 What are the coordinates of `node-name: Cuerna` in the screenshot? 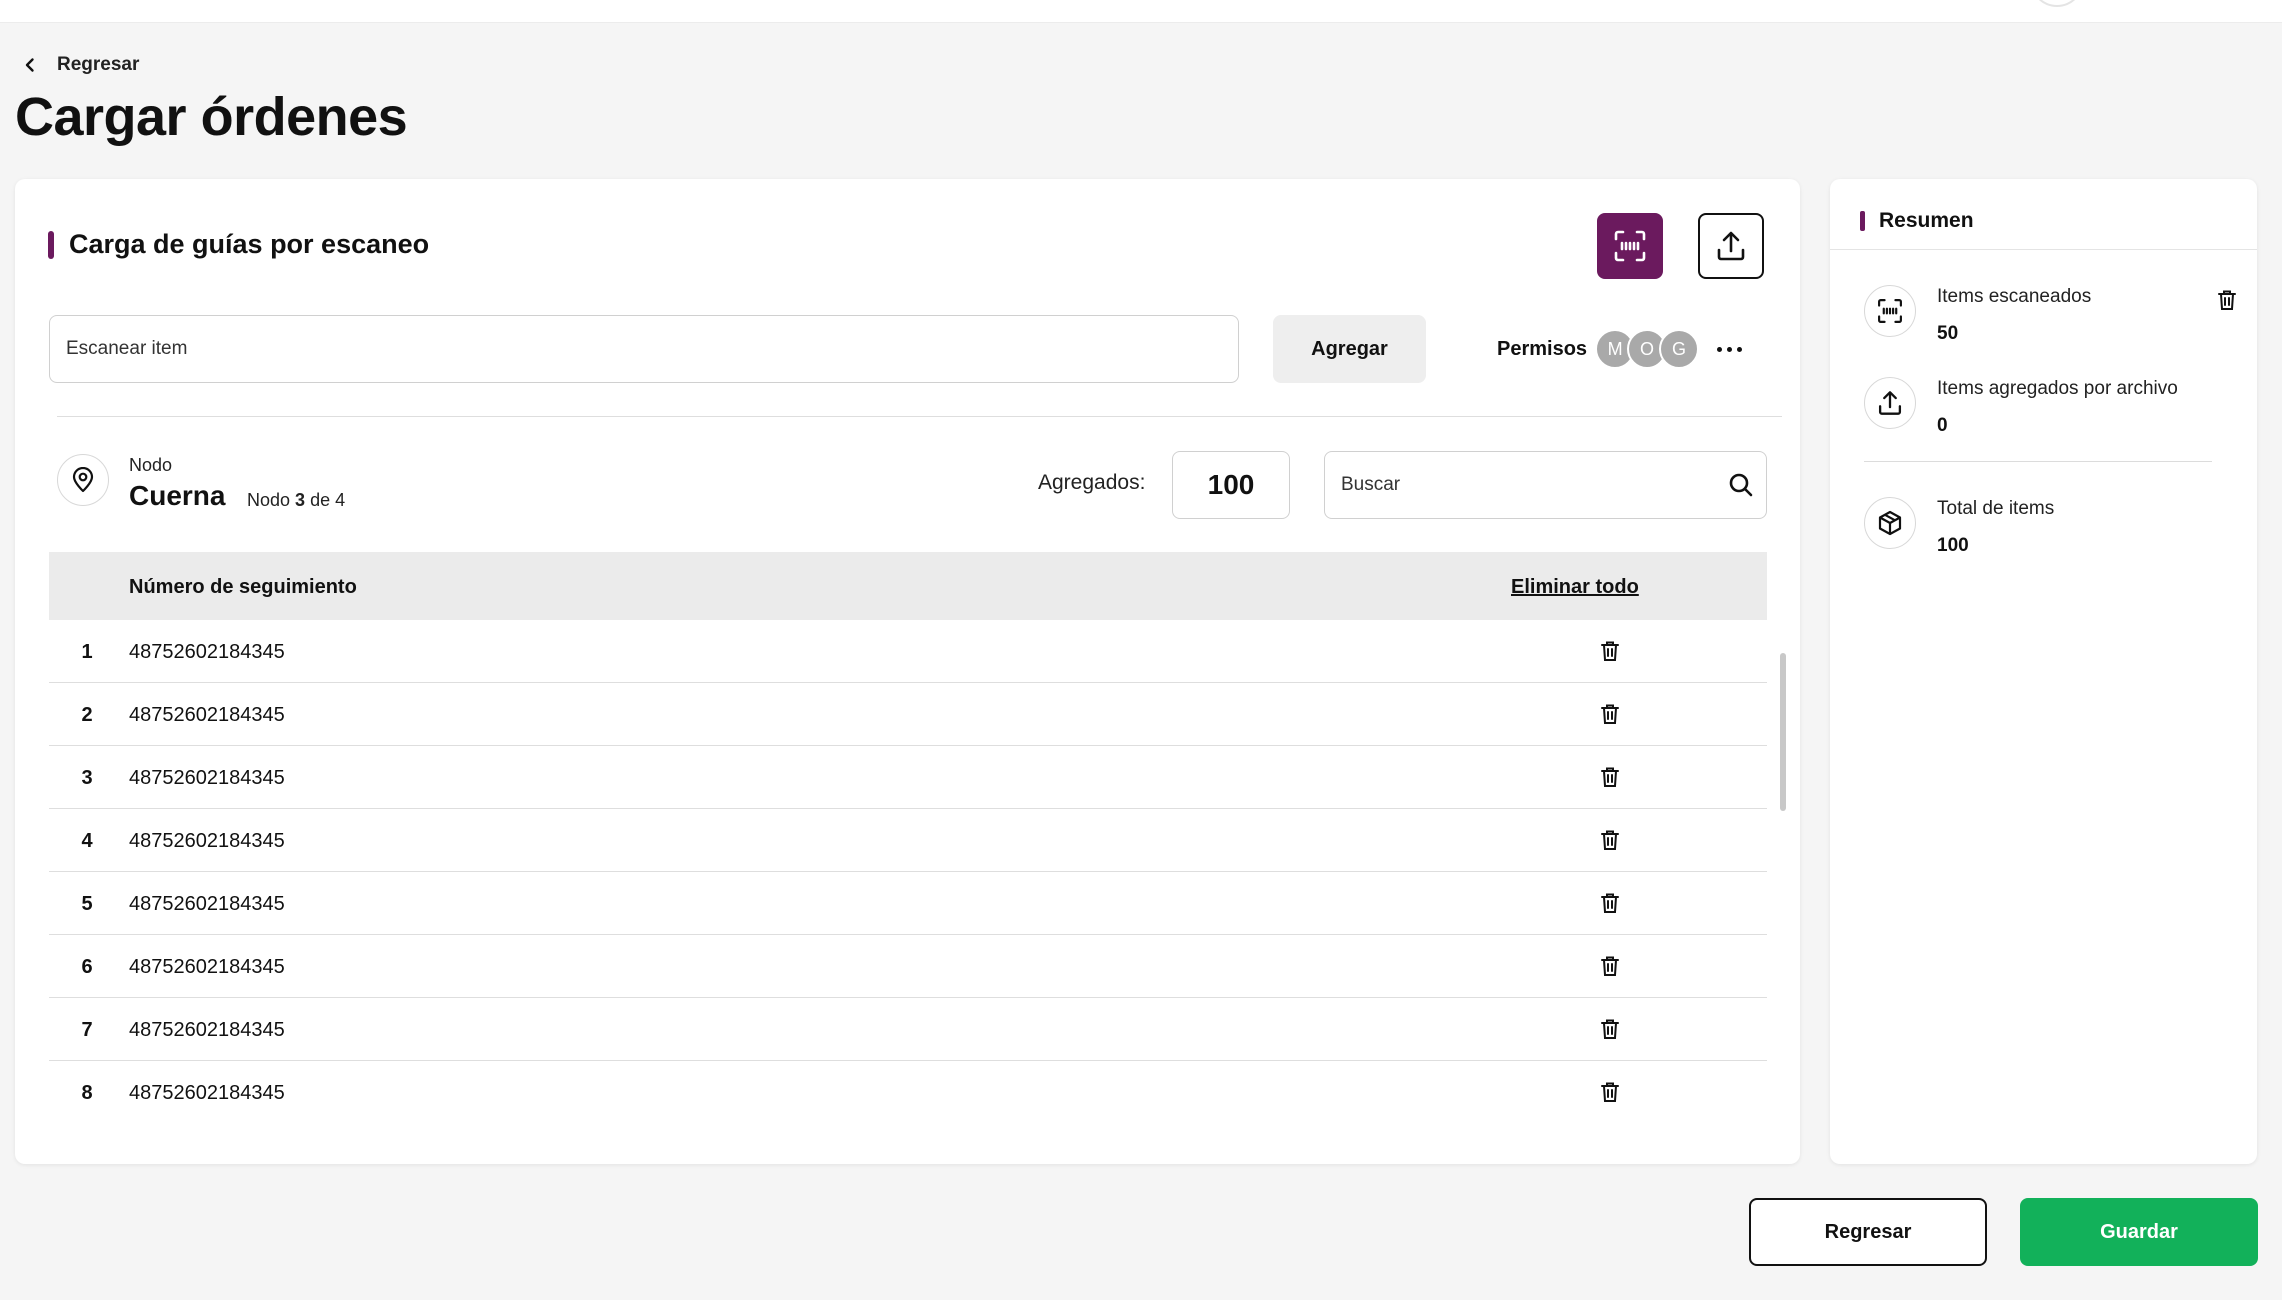 It's located at (177, 495).